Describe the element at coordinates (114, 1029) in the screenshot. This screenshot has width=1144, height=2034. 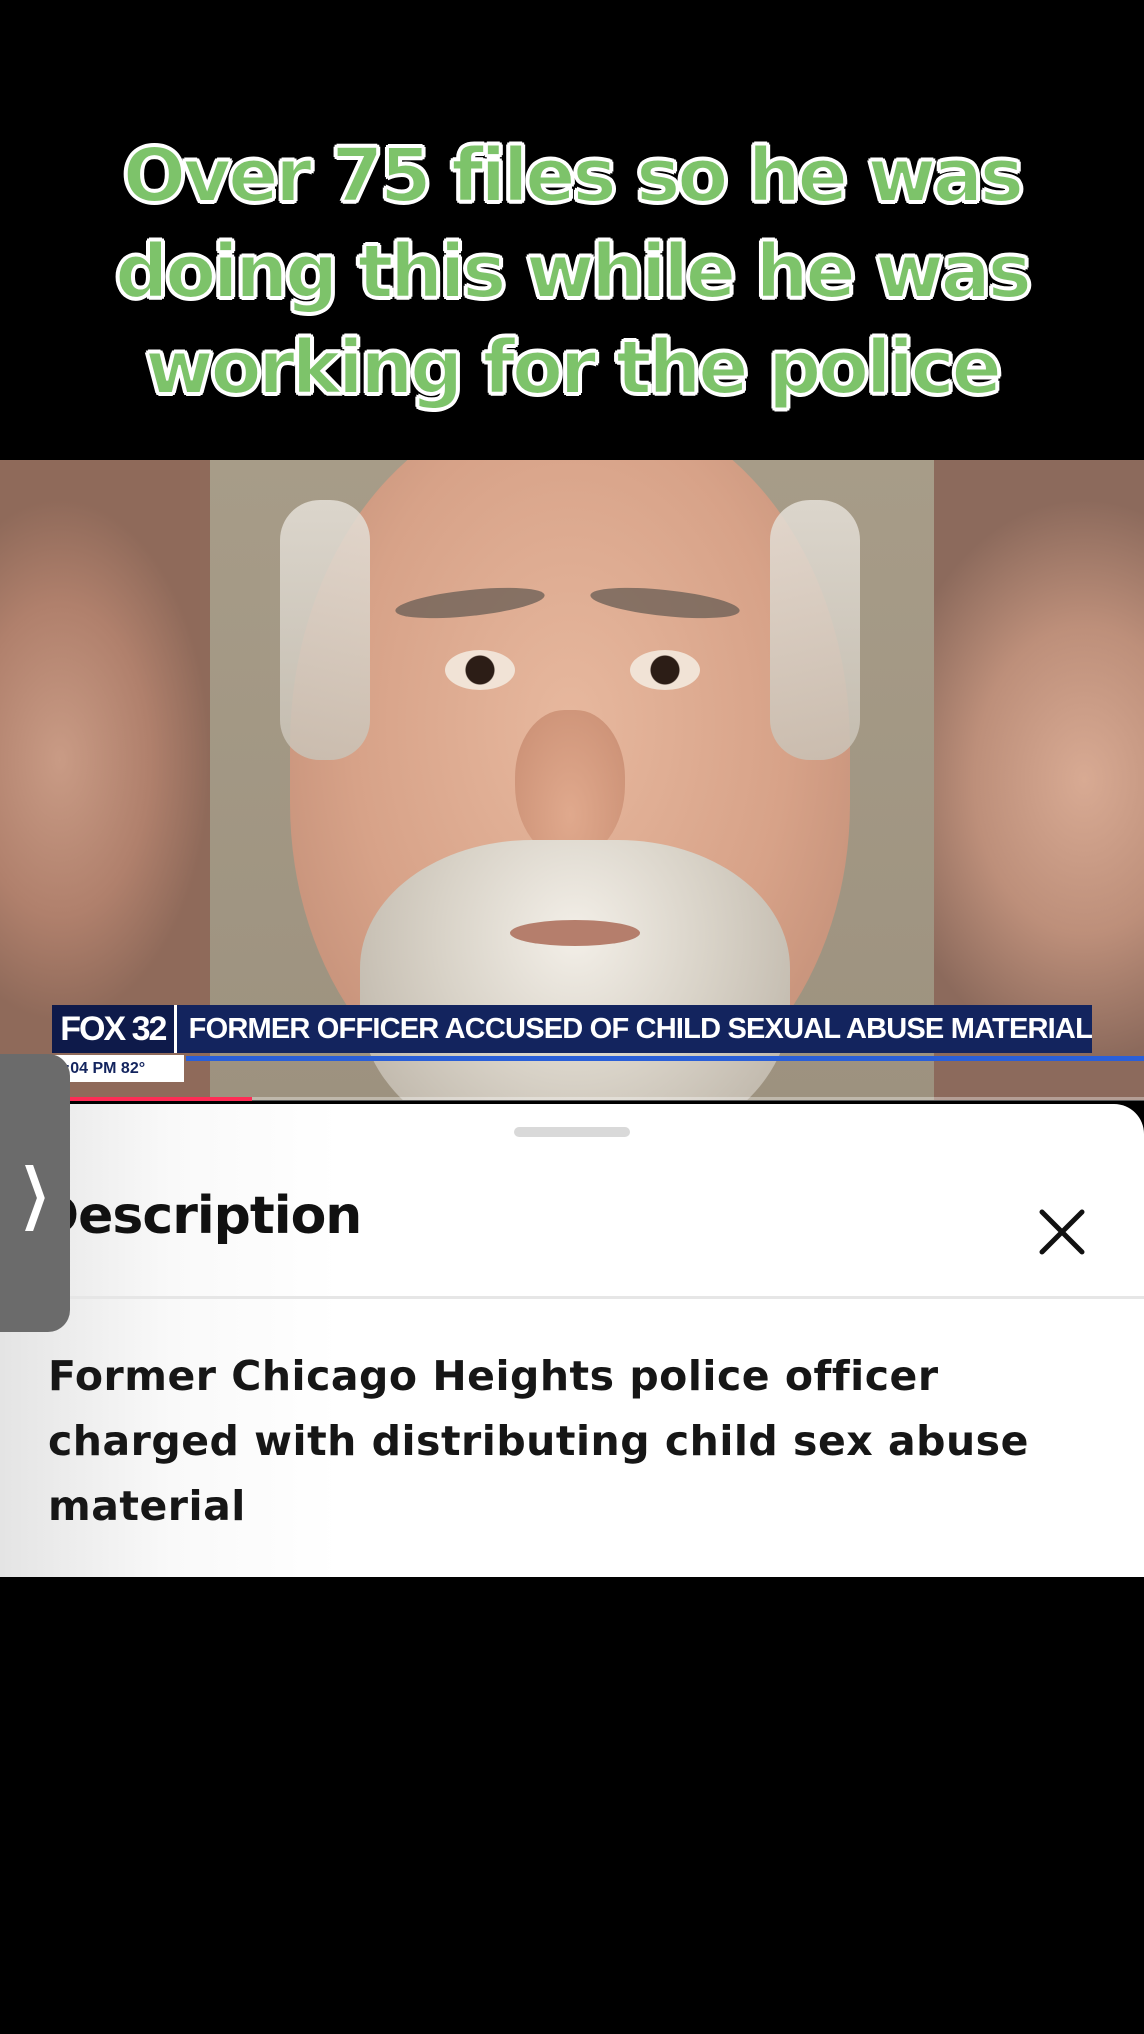
I see `channel-logo: FOX 32` at that location.